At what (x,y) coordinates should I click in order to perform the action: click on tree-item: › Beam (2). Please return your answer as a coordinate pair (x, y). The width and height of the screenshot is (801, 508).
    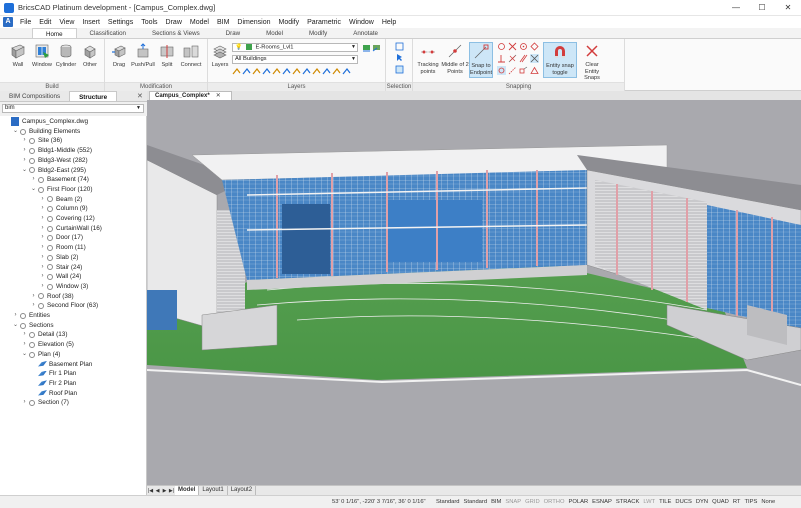
    Looking at the image, I should click on (61, 200).